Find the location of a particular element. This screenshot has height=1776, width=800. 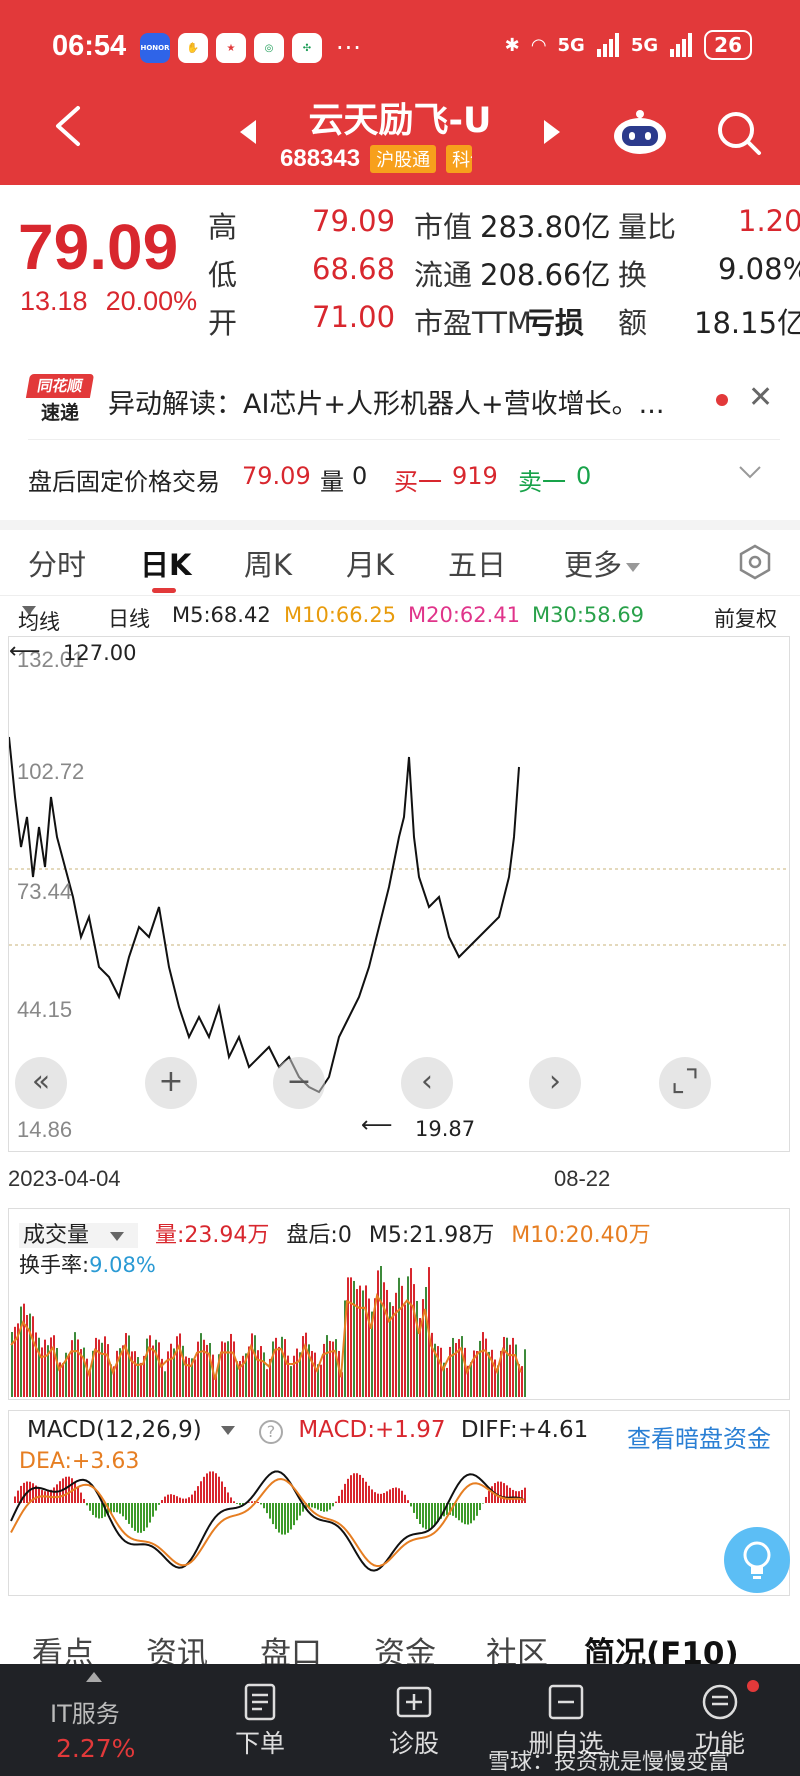

tab-community: 社区 is located at coordinates (517, 1646).